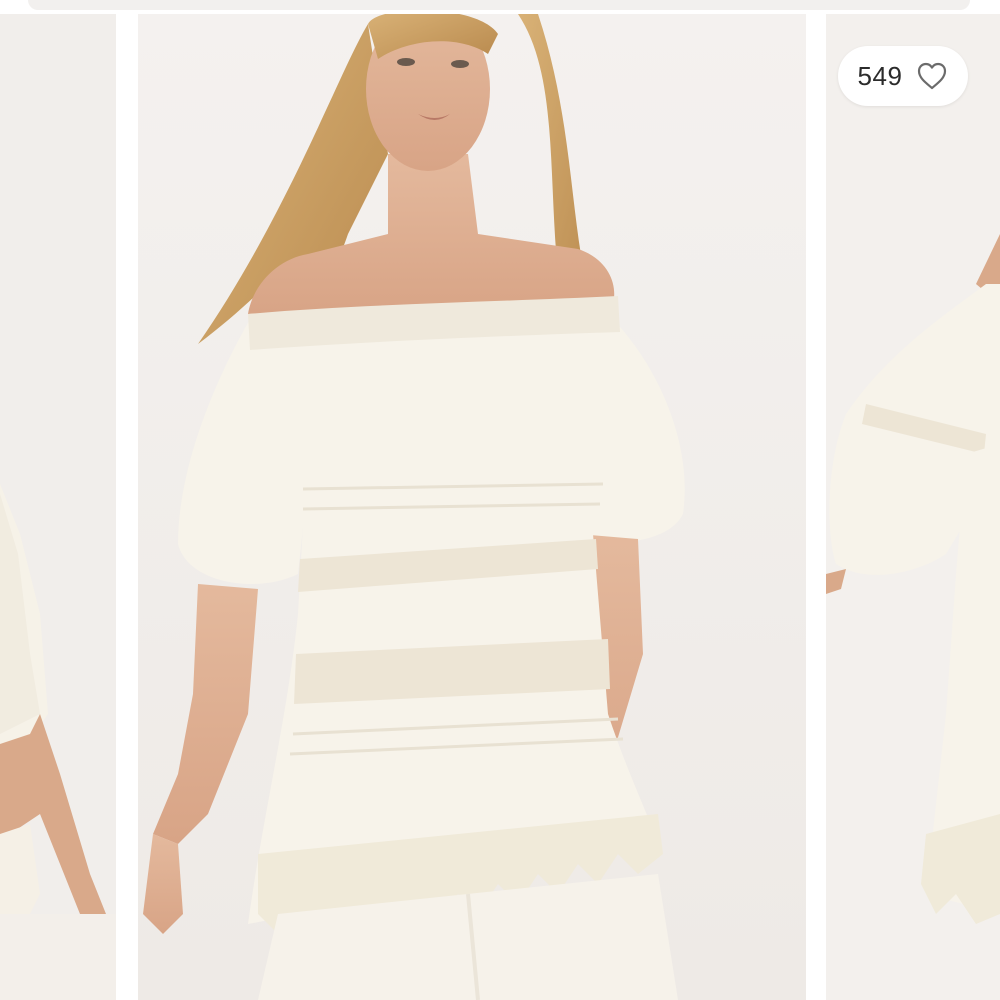  I want to click on previous-photo-image, so click(58, 507).